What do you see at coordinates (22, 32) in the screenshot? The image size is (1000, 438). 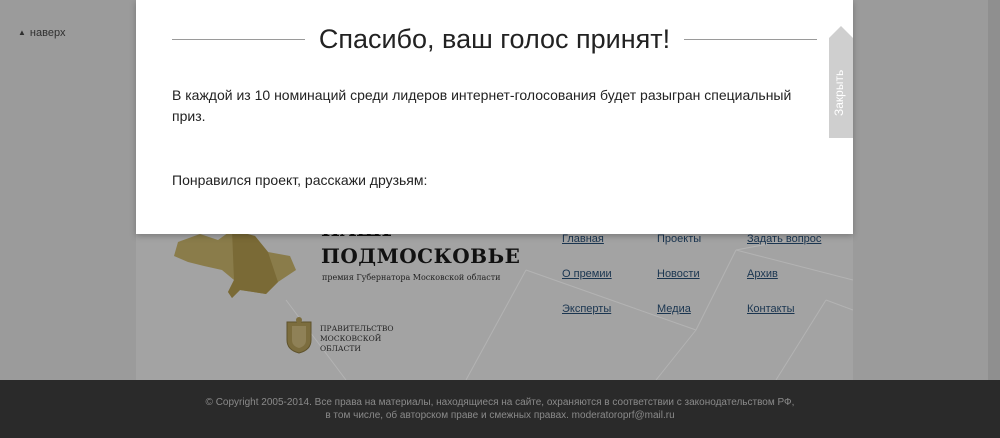 I see `arrow-up-icon: ▲` at bounding box center [22, 32].